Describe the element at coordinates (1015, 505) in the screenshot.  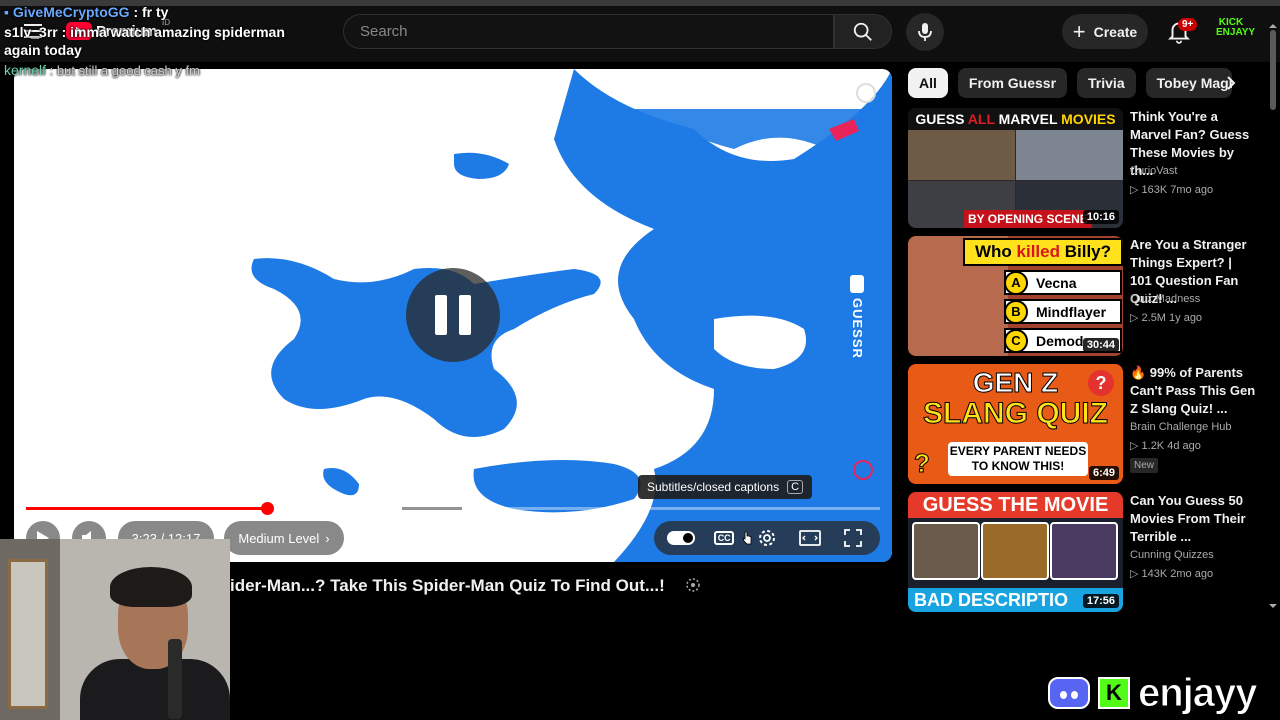
I see `thumb-text: GUESS THE MOVIE` at that location.